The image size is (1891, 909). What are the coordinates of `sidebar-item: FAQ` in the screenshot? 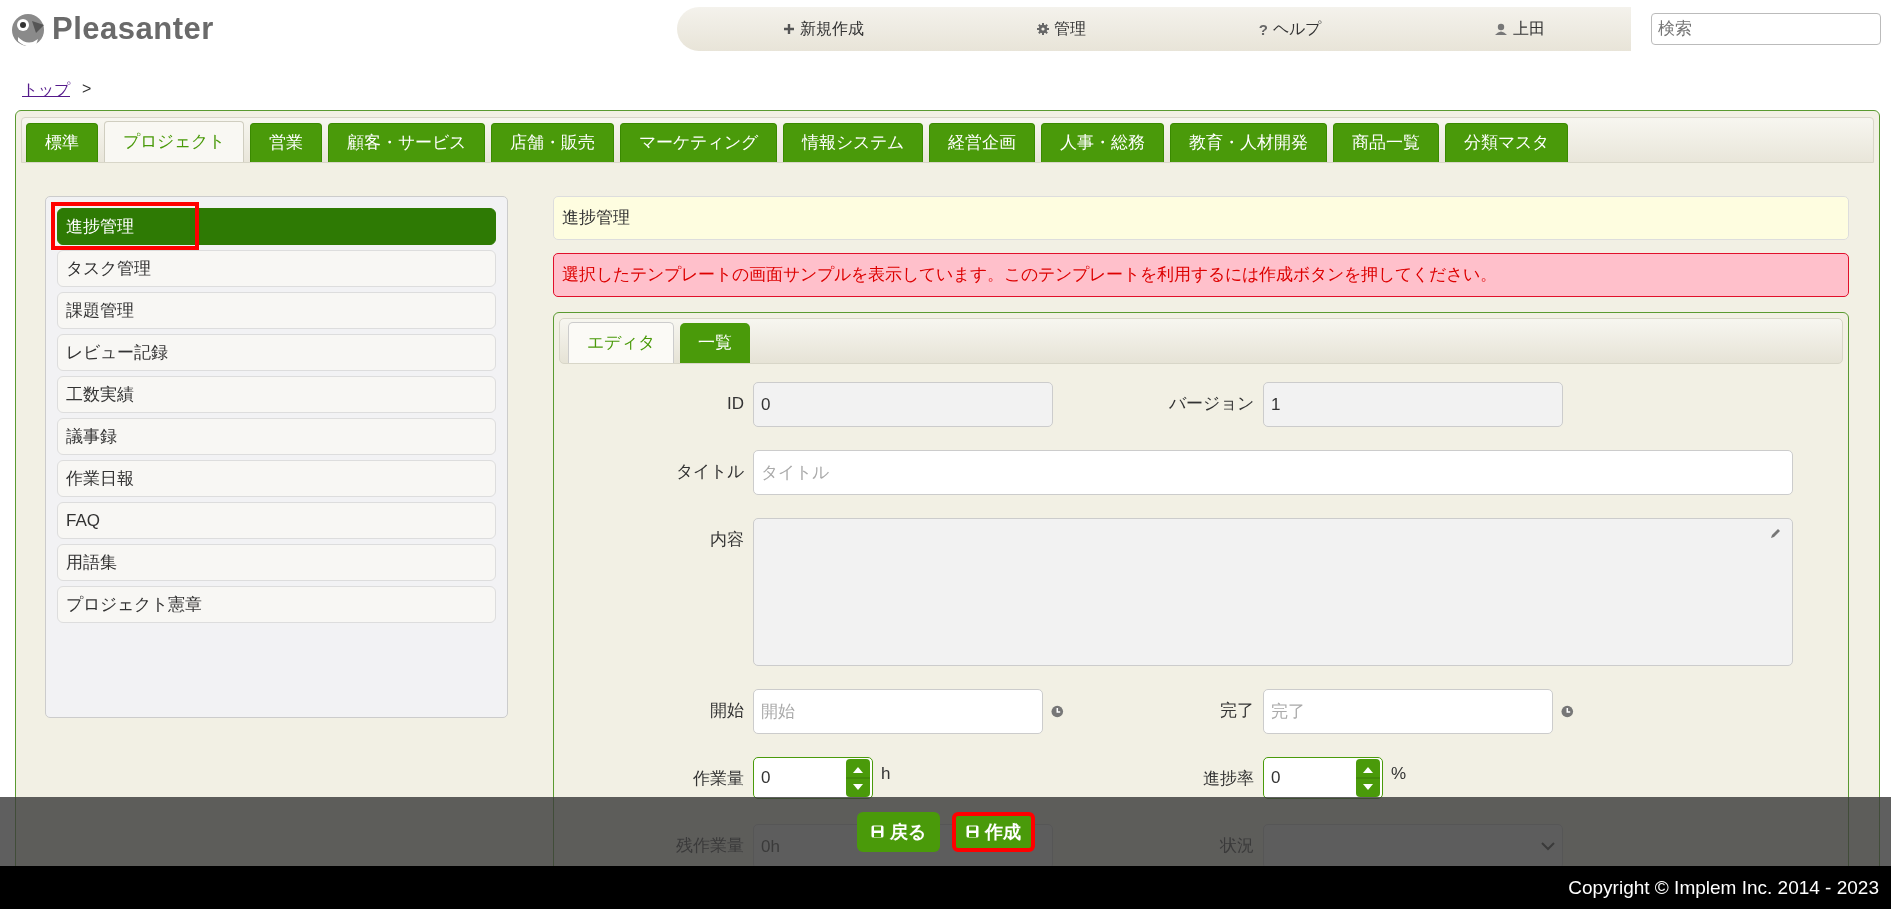 It's located at (276, 520).